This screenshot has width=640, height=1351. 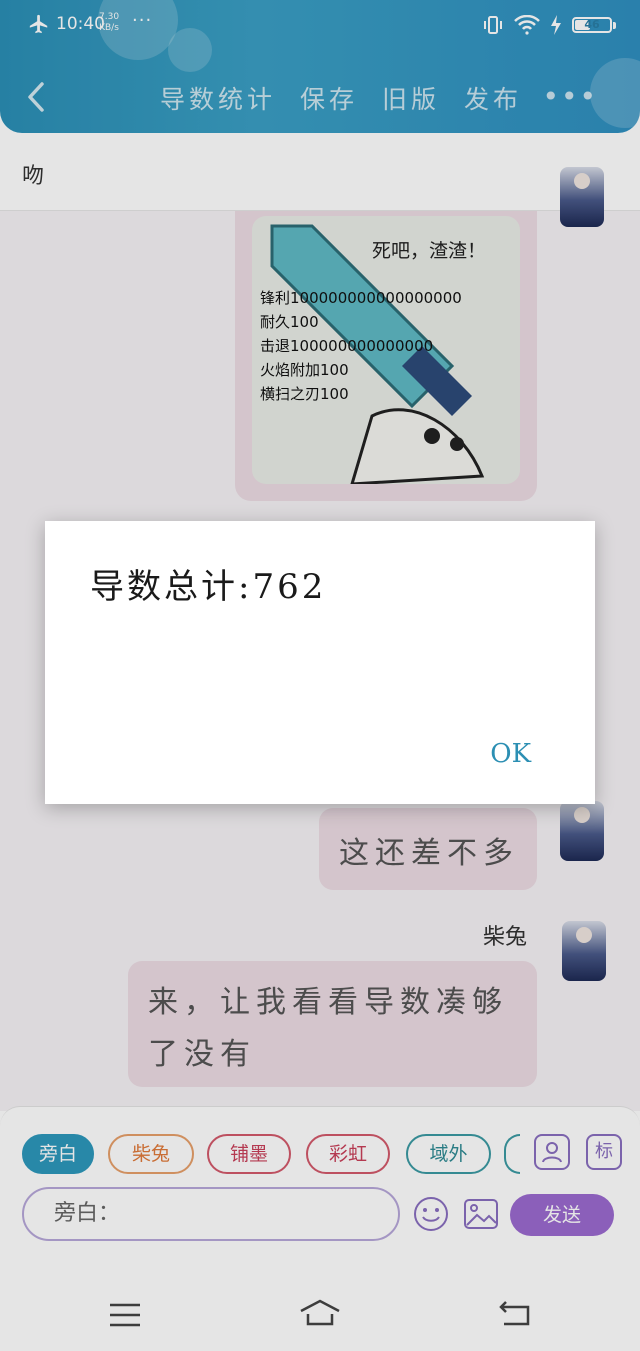 I want to click on dialog-message: 导数总计:762, so click(x=208, y=587).